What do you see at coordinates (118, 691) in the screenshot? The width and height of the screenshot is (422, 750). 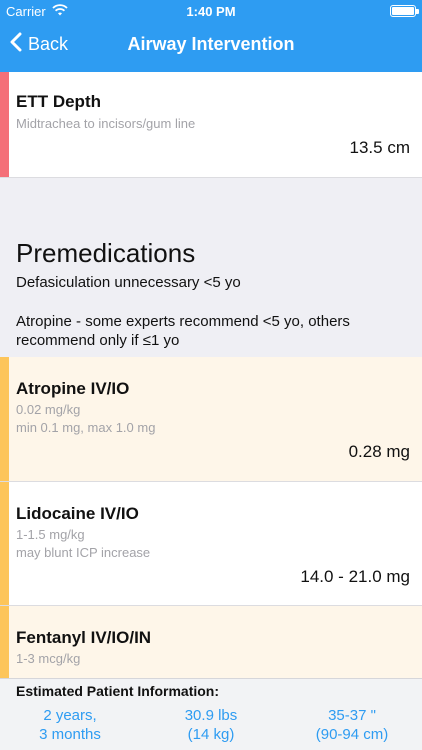 I see `footer-label: Estimated Patient Information:` at bounding box center [118, 691].